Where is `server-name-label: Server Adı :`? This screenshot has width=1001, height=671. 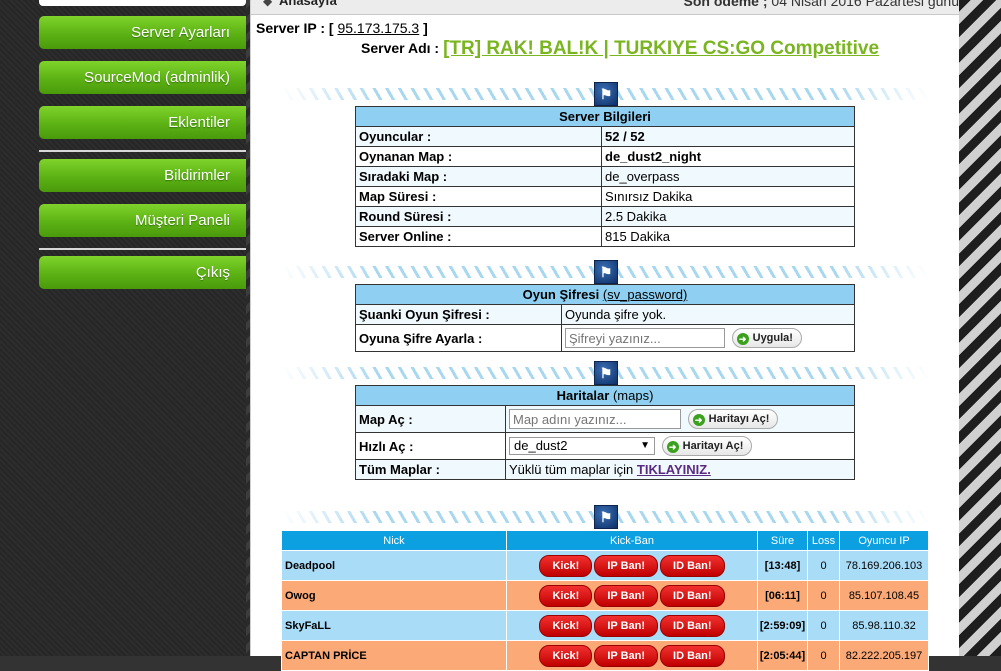 server-name-label: Server Adı : is located at coordinates (400, 48).